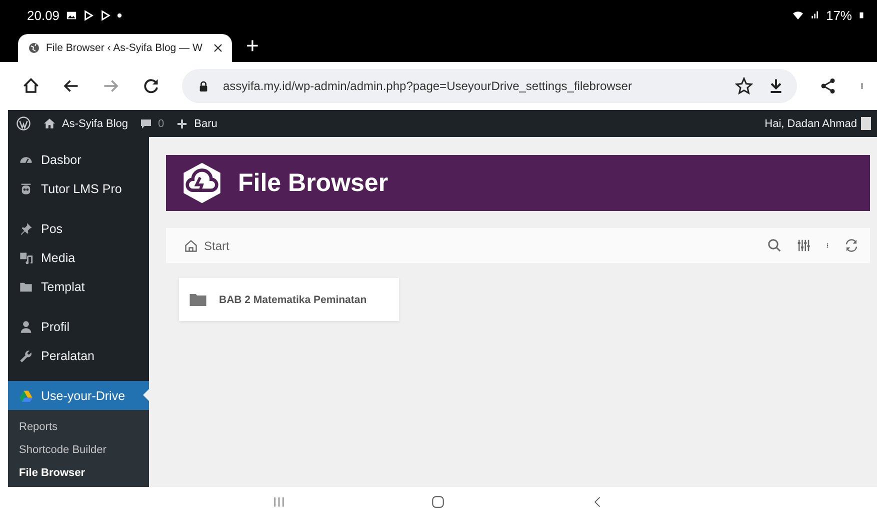  Describe the element at coordinates (293, 300) in the screenshot. I see `folder-name: BAB 2 Matematika Peminatan` at that location.